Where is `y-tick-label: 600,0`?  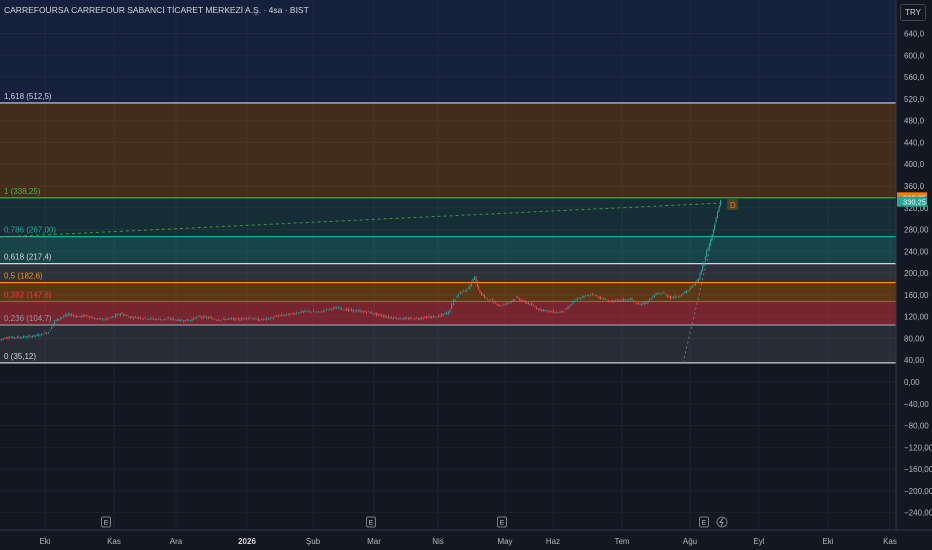
y-tick-label: 600,0 is located at coordinates (914, 55).